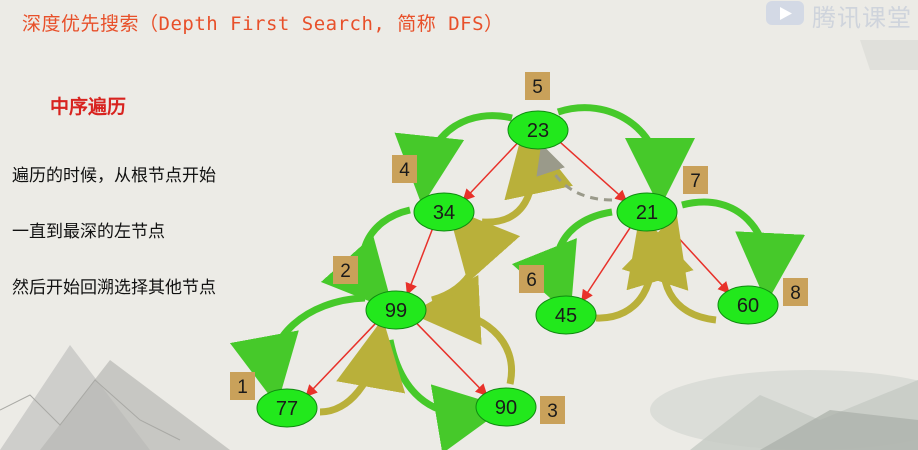 The width and height of the screenshot is (918, 450). I want to click on node-value: 90, so click(506, 408).